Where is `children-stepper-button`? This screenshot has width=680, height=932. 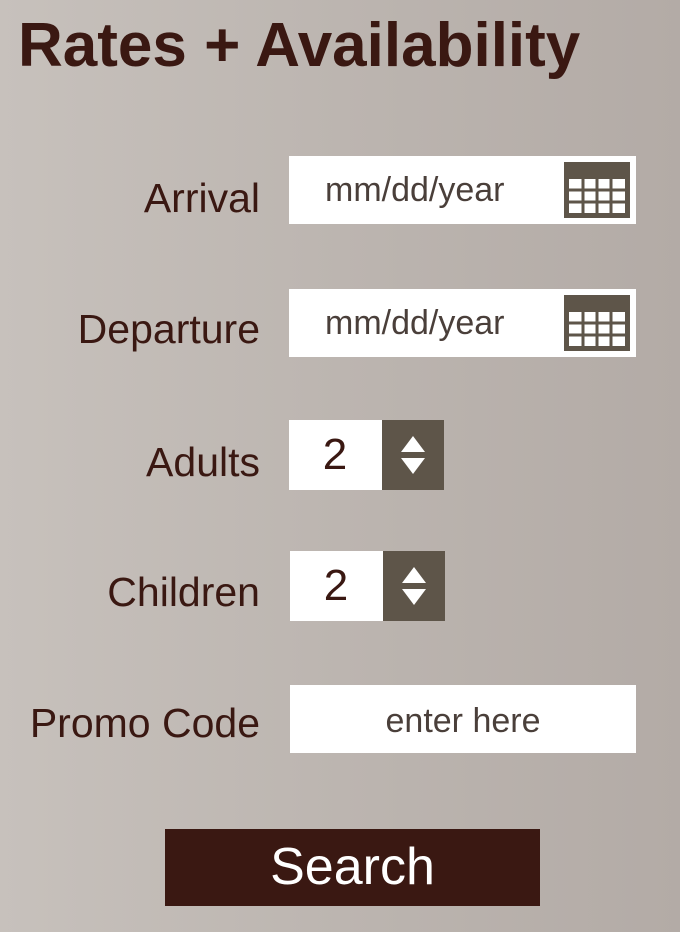
children-stepper-button is located at coordinates (414, 586).